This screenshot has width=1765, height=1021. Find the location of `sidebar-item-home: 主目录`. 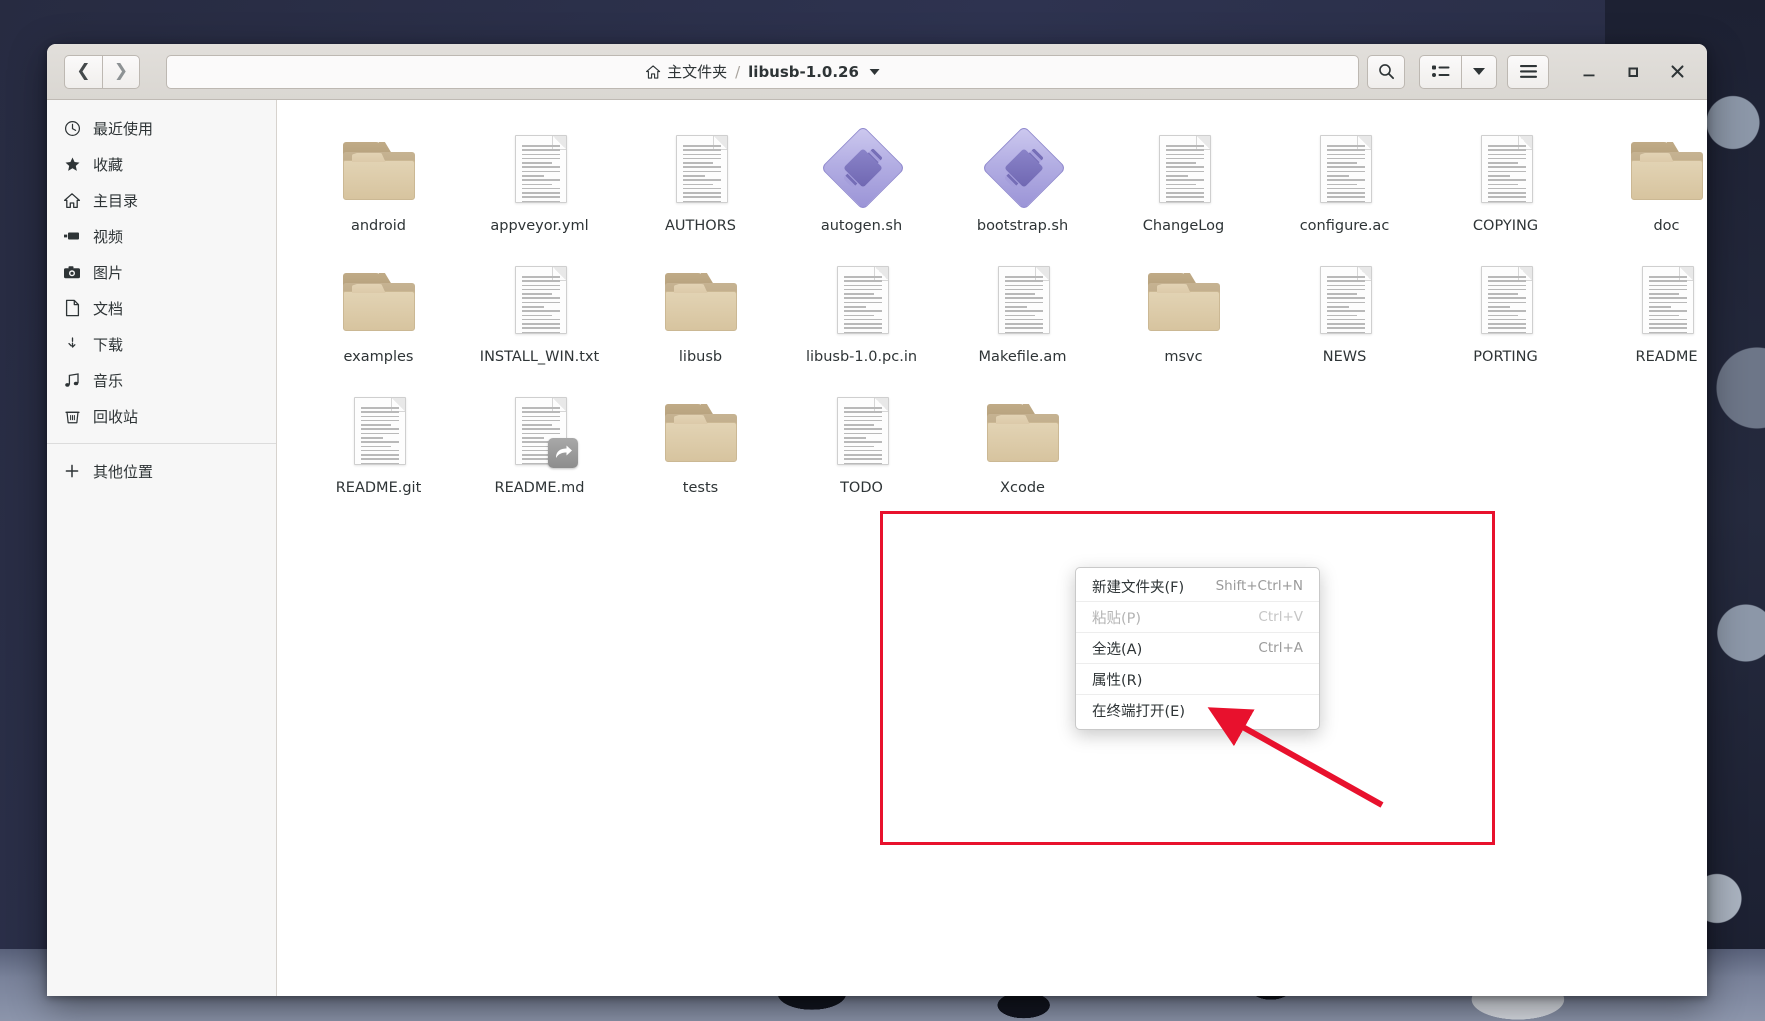

sidebar-item-home: 主目录 is located at coordinates (161, 200).